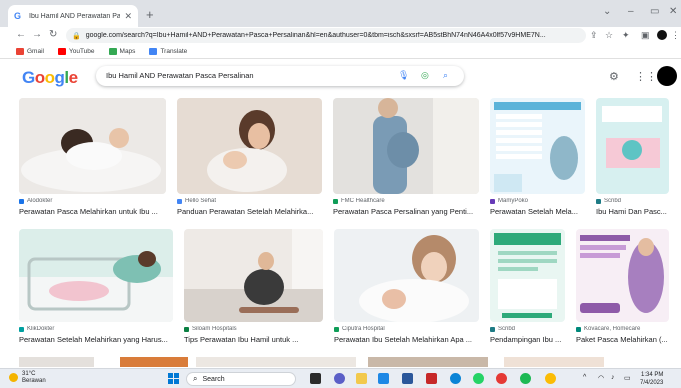 This screenshot has width=681, height=388. I want to click on result-source: Scribd, so click(527, 329).